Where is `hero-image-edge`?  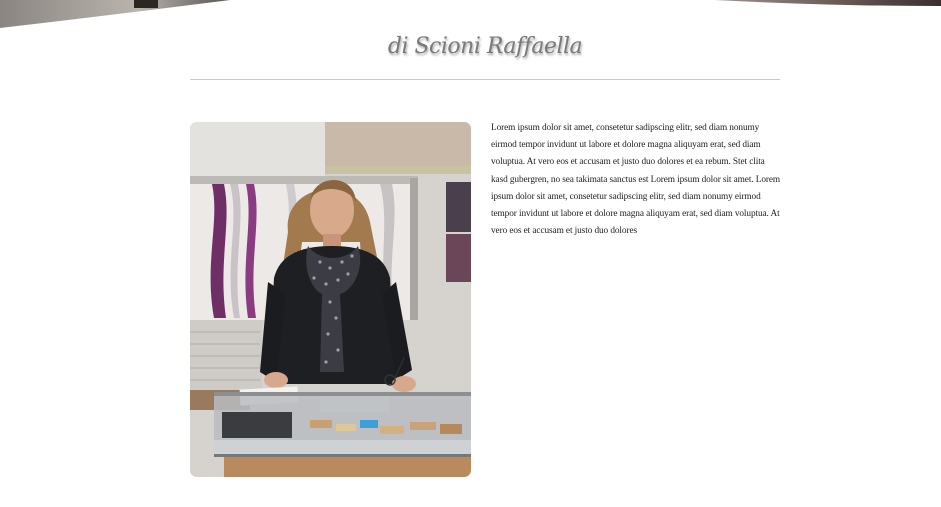 hero-image-edge is located at coordinates (470, 14).